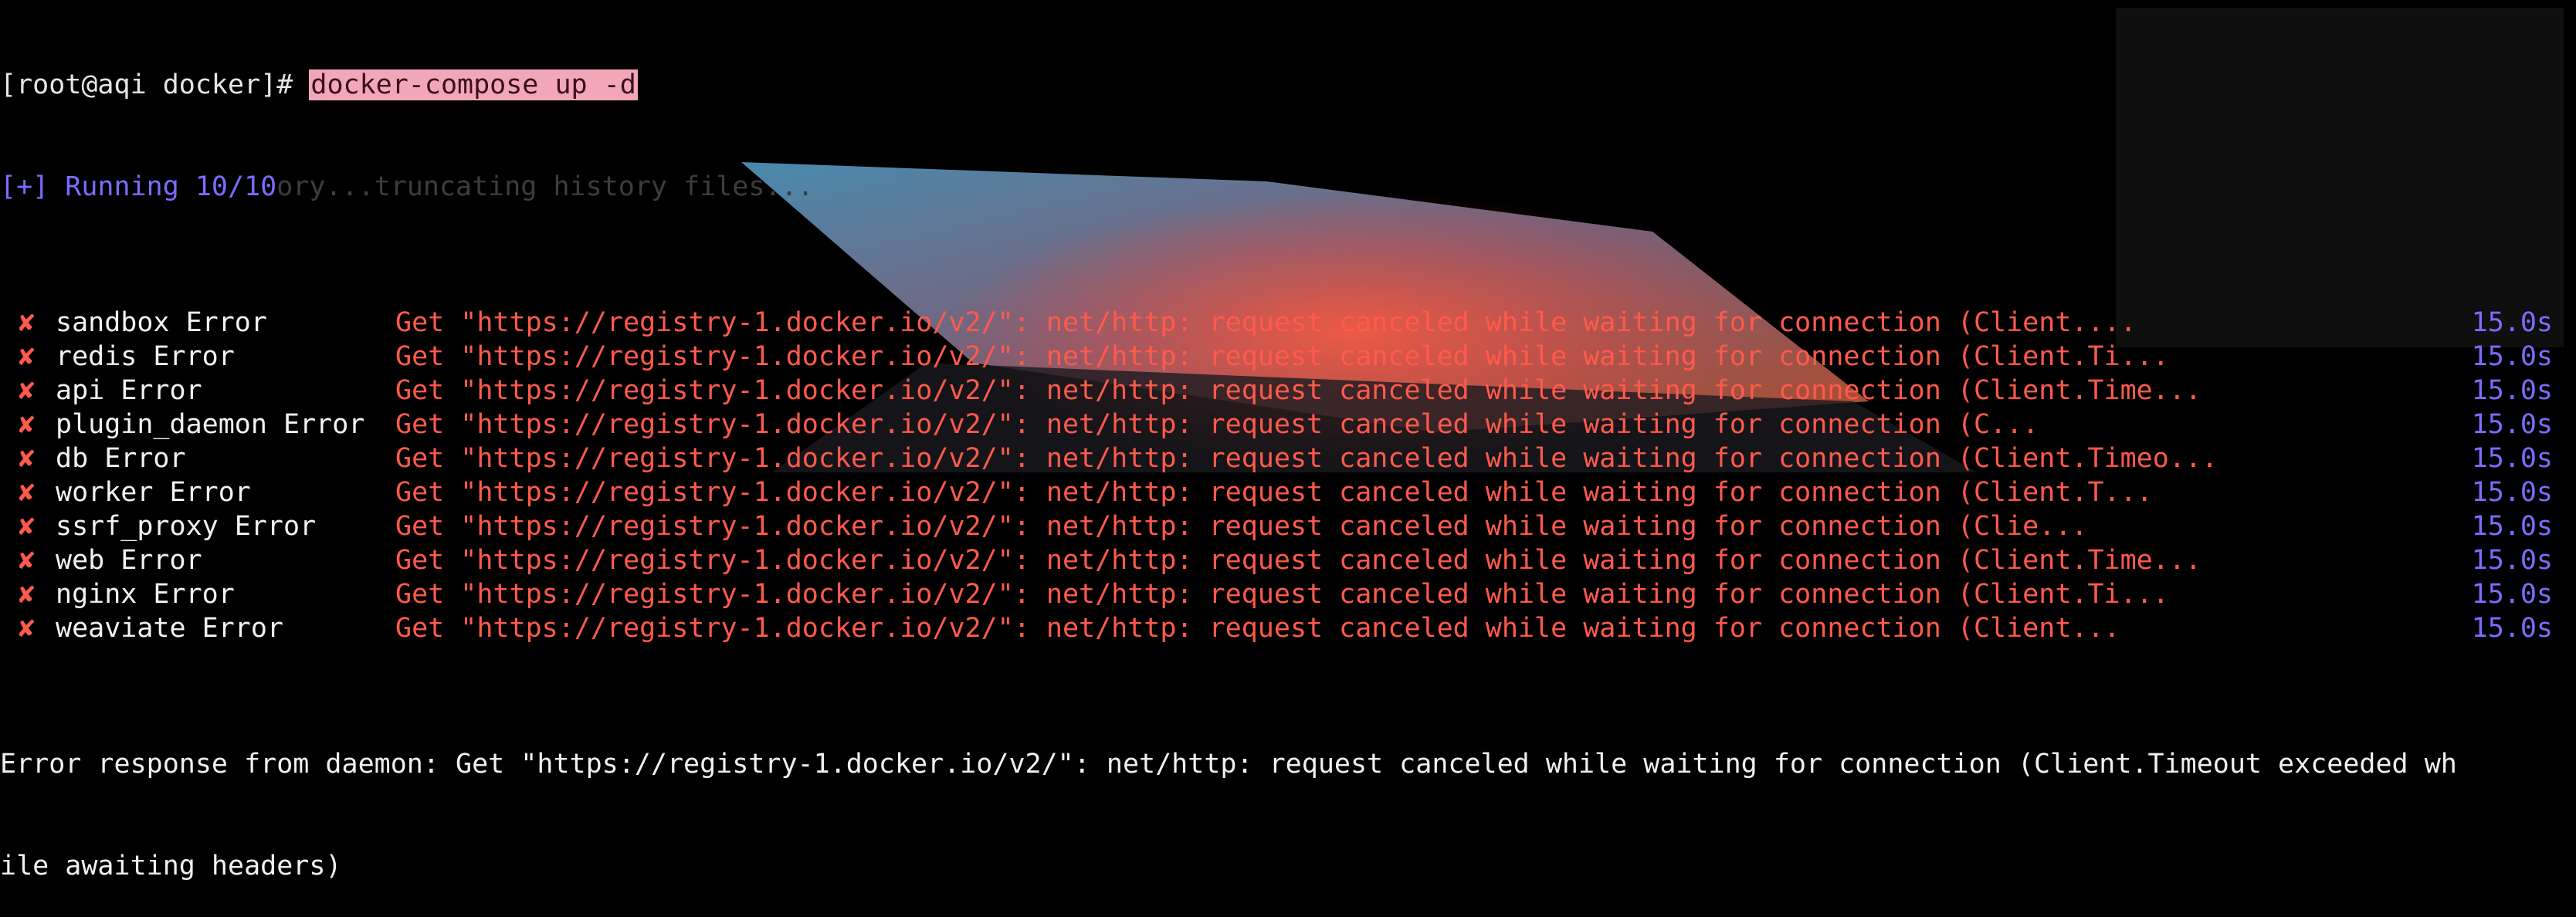 This screenshot has width=2576, height=917. Describe the element at coordinates (121, 458) in the screenshot. I see `service-name: db Error` at that location.